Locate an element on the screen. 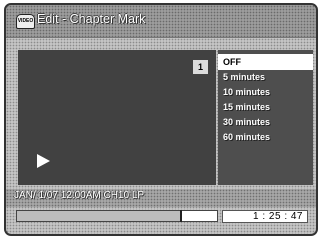 The width and height of the screenshot is (324, 241). menu-item-off: OFF is located at coordinates (265, 62).